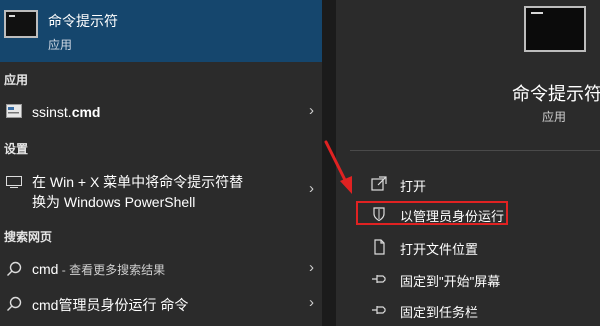  Describe the element at coordinates (450, 281) in the screenshot. I see `action-pin-to-start-label: 固定到"开始"屏幕` at that location.